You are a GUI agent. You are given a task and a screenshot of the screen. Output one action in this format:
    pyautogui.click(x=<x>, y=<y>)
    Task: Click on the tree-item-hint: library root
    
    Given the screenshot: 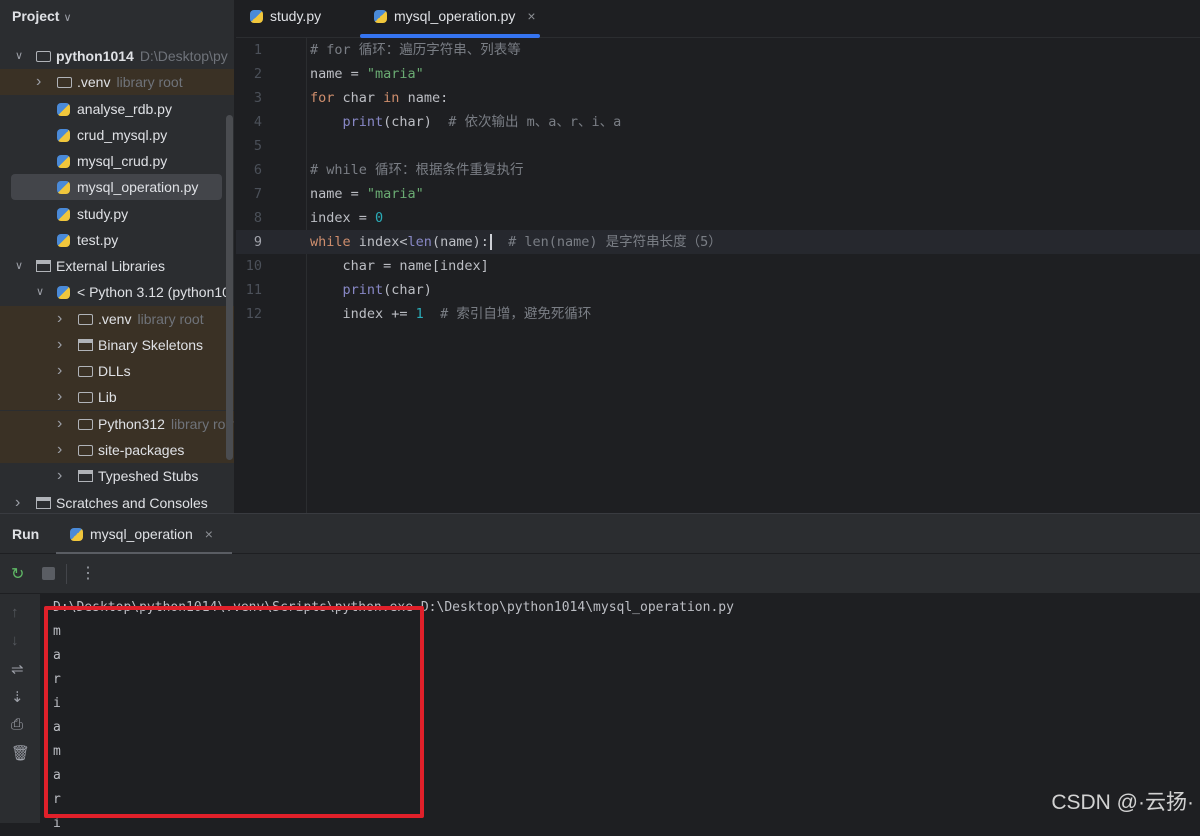 What is the action you would take?
    pyautogui.click(x=170, y=319)
    